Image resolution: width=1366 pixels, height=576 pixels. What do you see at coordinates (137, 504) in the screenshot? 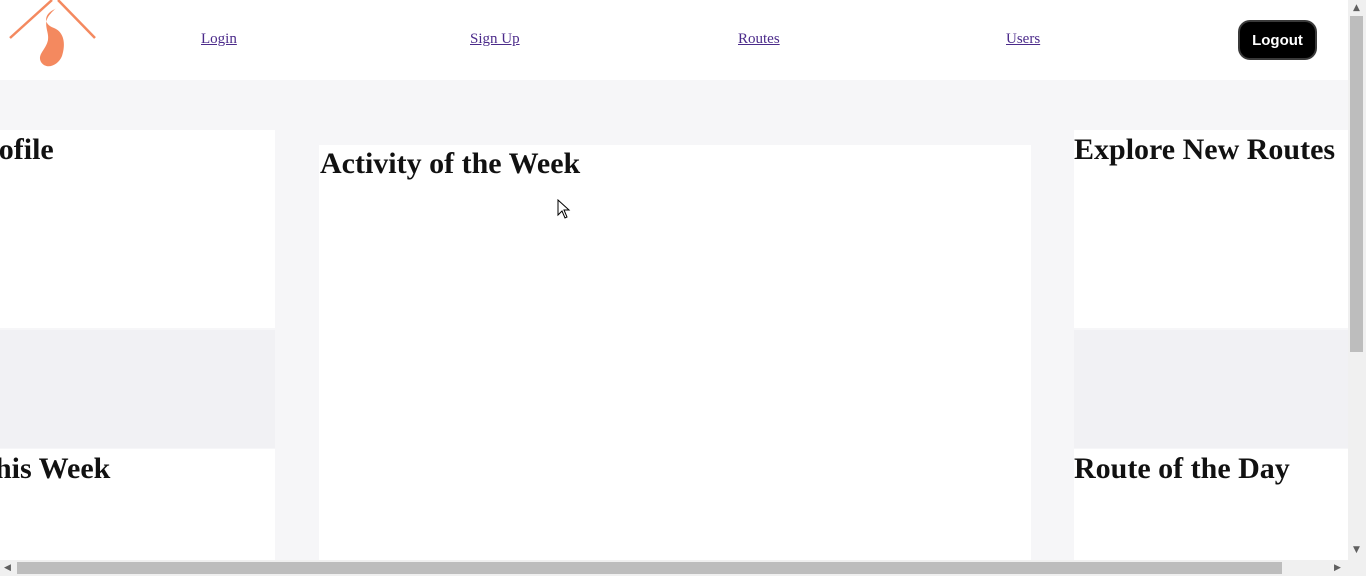
I see `this-week-card: his Week` at bounding box center [137, 504].